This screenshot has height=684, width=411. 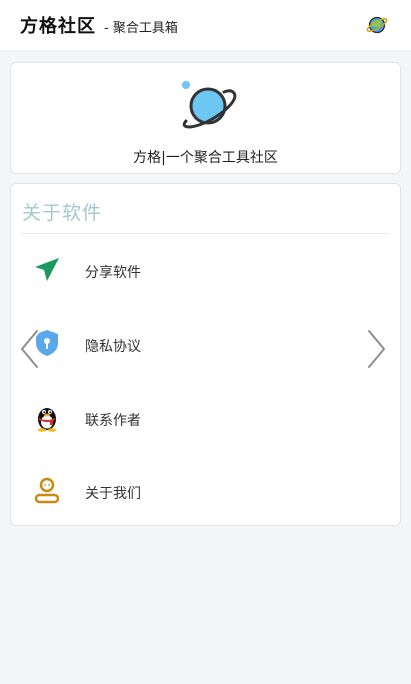 What do you see at coordinates (30, 349) in the screenshot?
I see `chevron-left-icon` at bounding box center [30, 349].